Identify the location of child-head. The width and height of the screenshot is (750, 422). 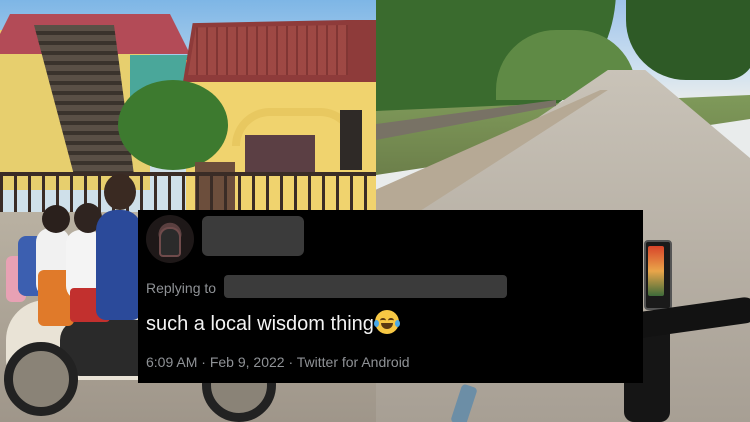
(56, 219).